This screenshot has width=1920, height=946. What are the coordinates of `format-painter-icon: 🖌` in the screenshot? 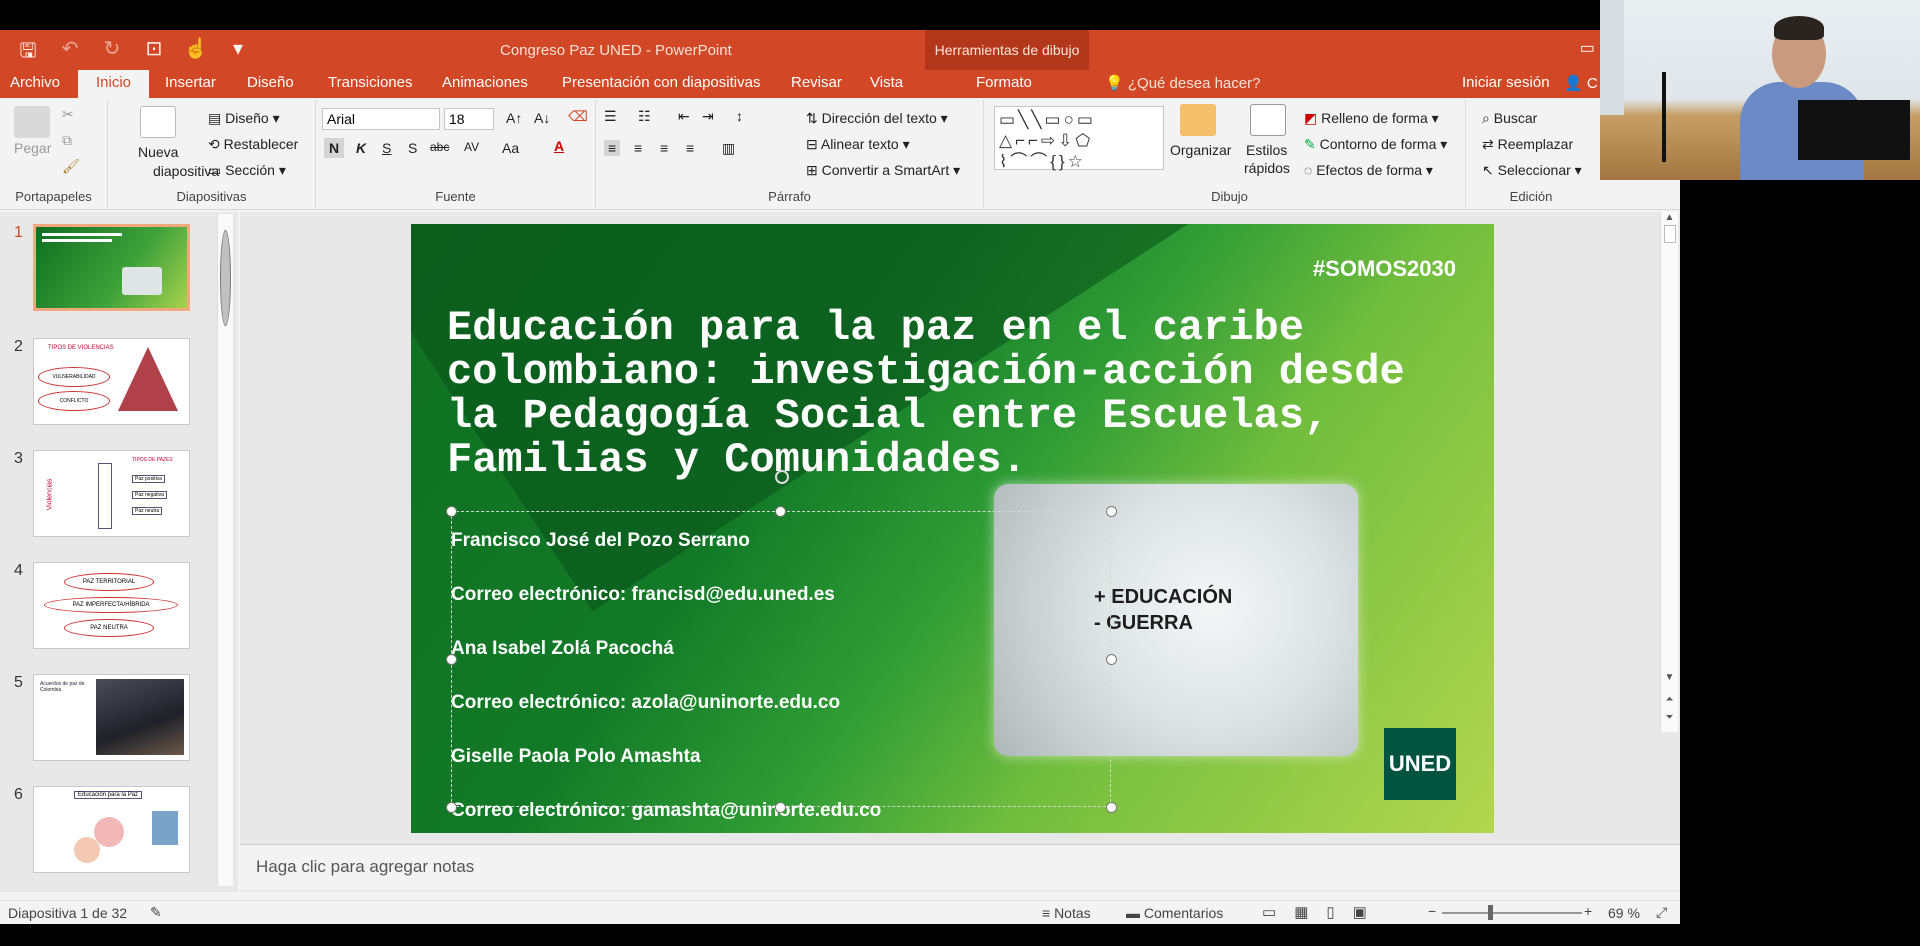 It's located at (71, 166).